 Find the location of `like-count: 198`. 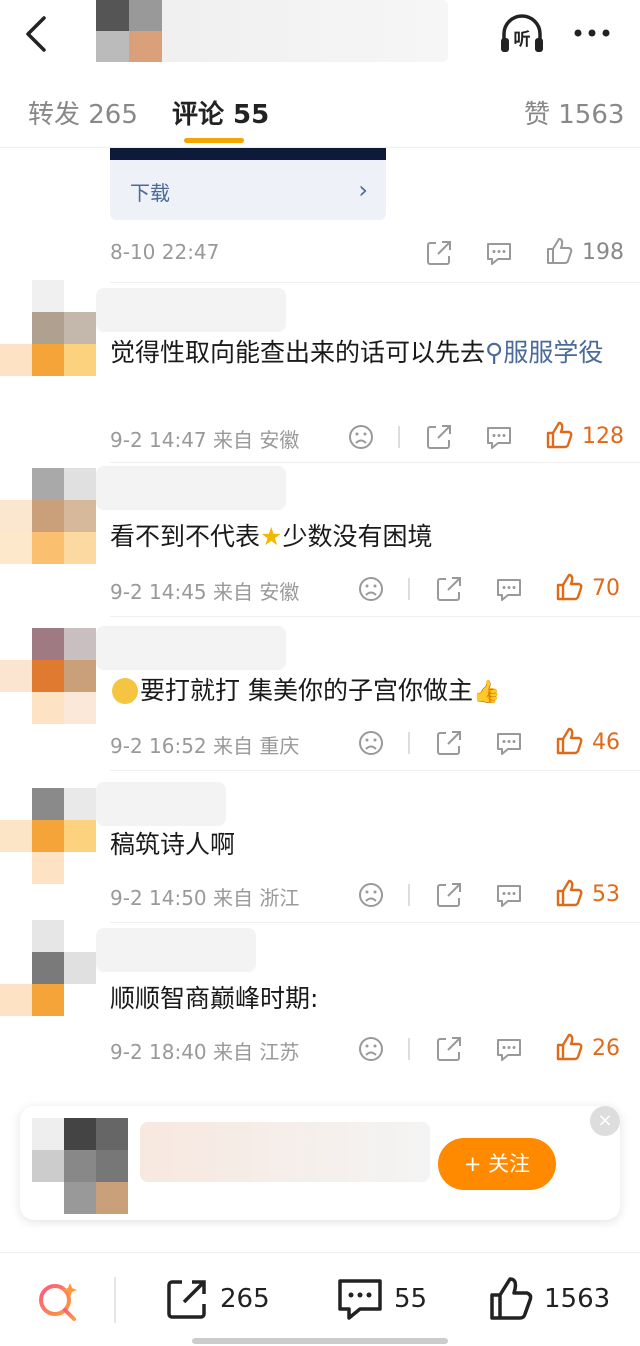

like-count: 198 is located at coordinates (603, 252).